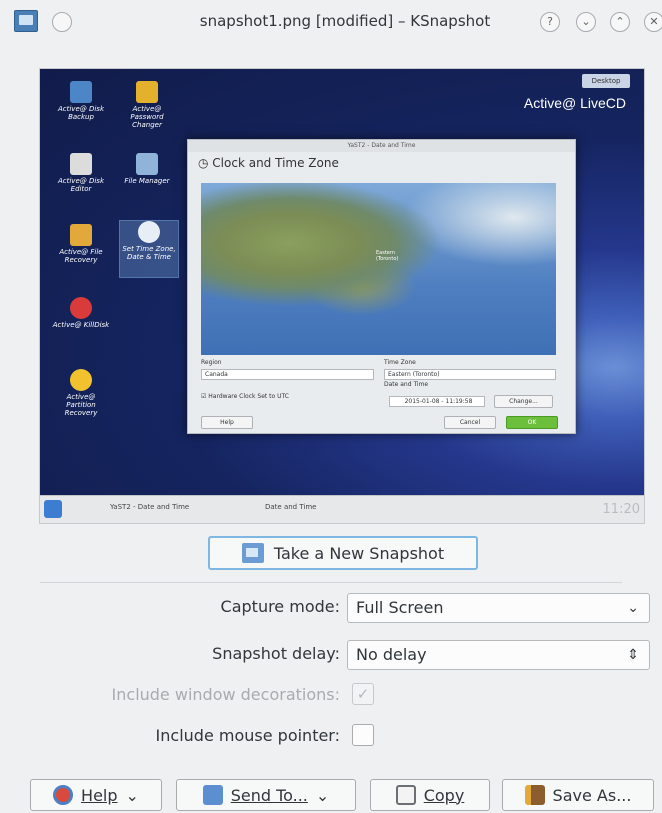 The image size is (662, 813). Describe the element at coordinates (606, 81) in the screenshot. I see `desktop-badge: Desktop` at that location.